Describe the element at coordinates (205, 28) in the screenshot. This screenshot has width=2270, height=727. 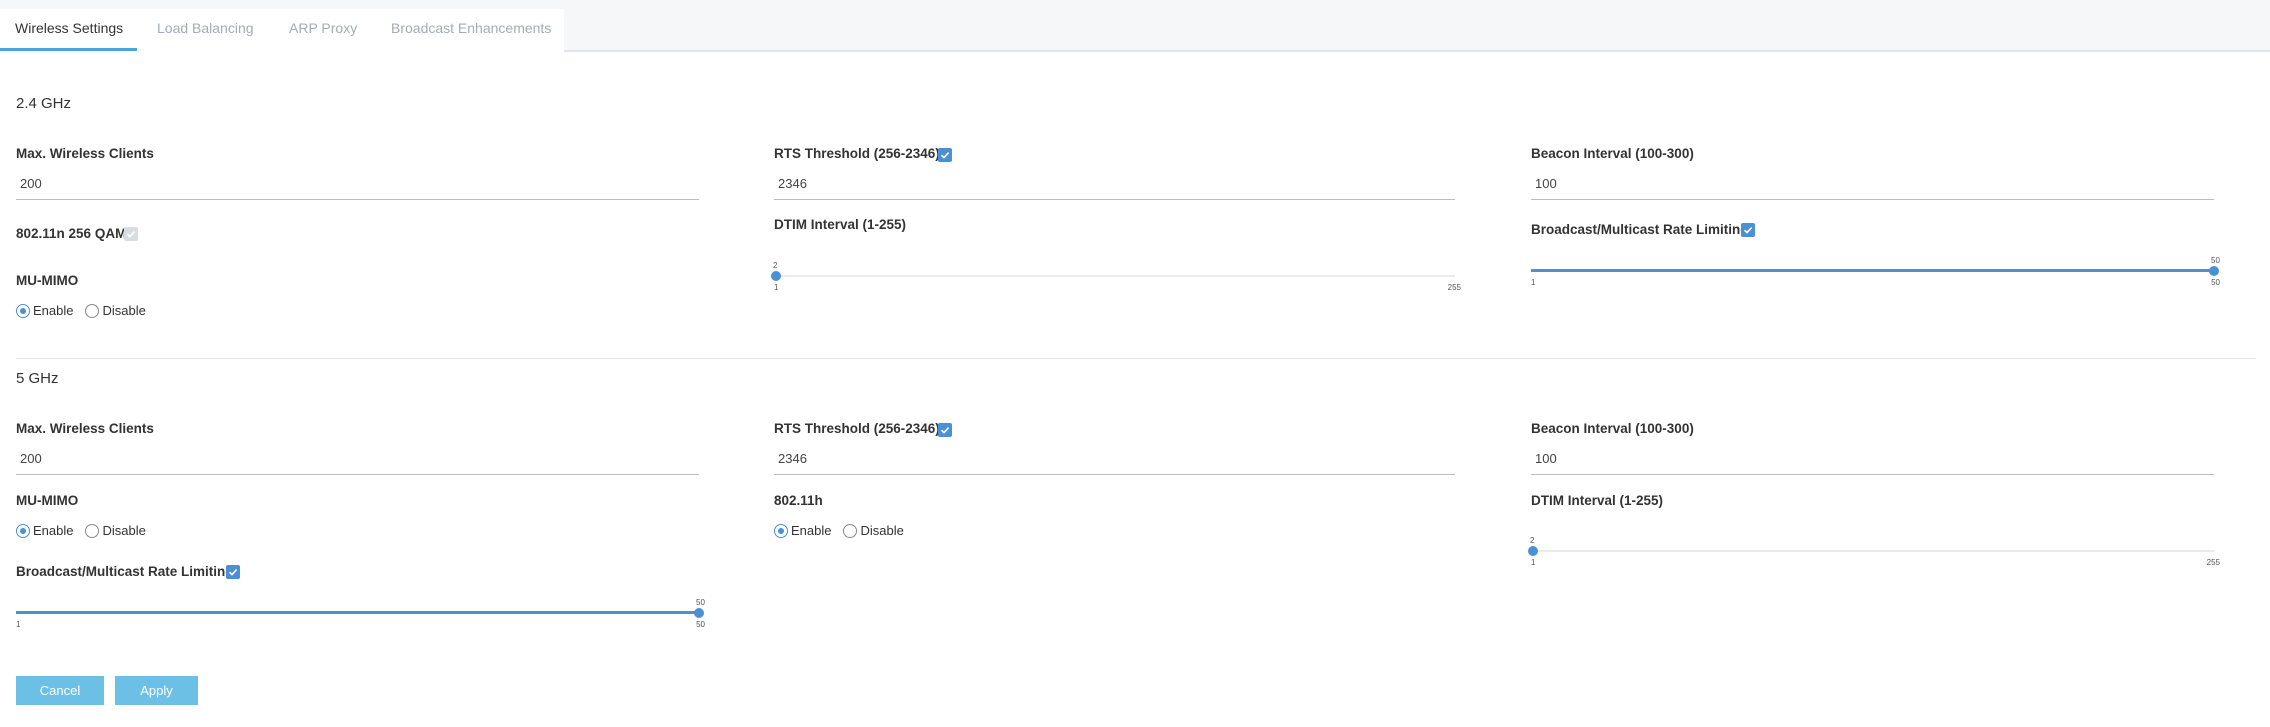
I see `tab-load-balancing: Load Balancing` at that location.